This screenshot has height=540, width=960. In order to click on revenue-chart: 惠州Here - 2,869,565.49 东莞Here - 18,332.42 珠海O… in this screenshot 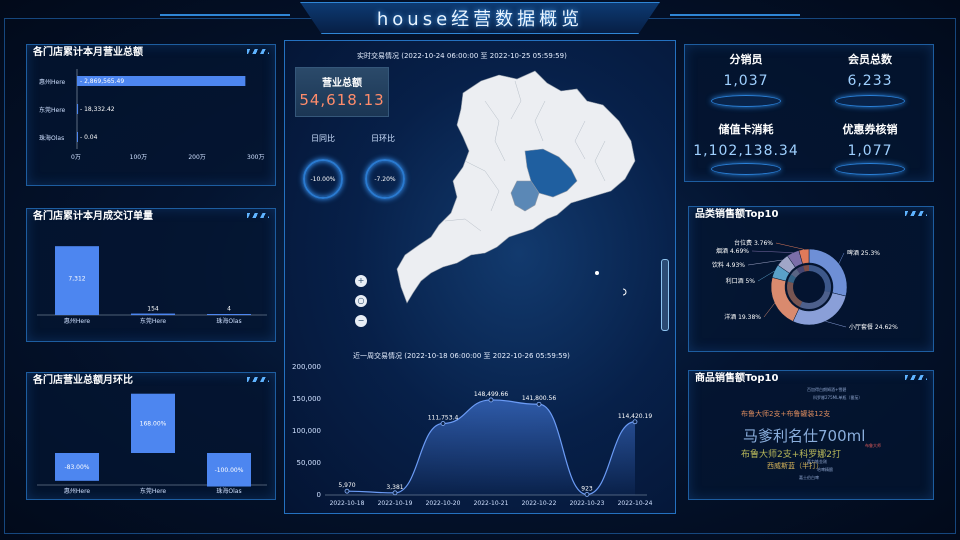, I will do `click(151, 115)`.